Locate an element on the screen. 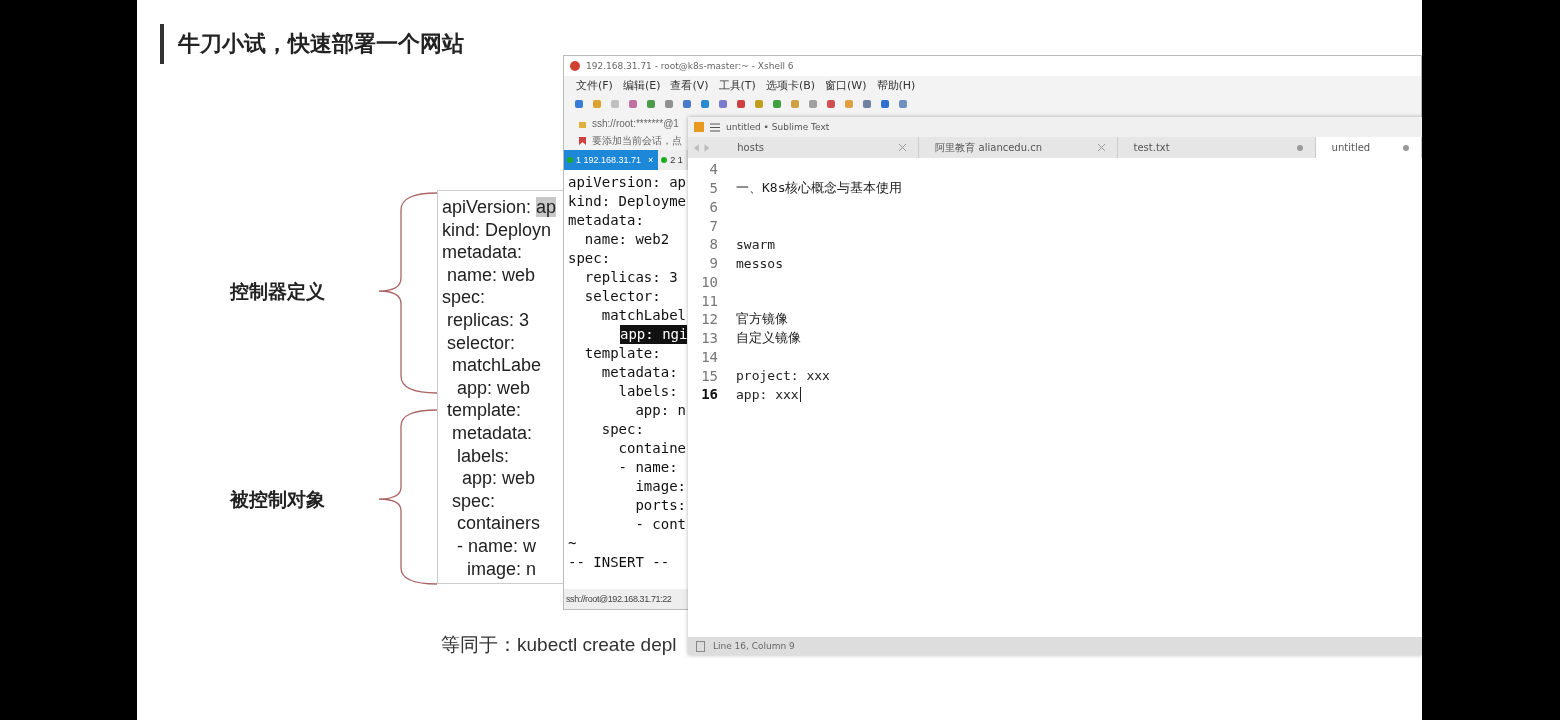  menu-item: 选项卡(B) is located at coordinates (790, 85).